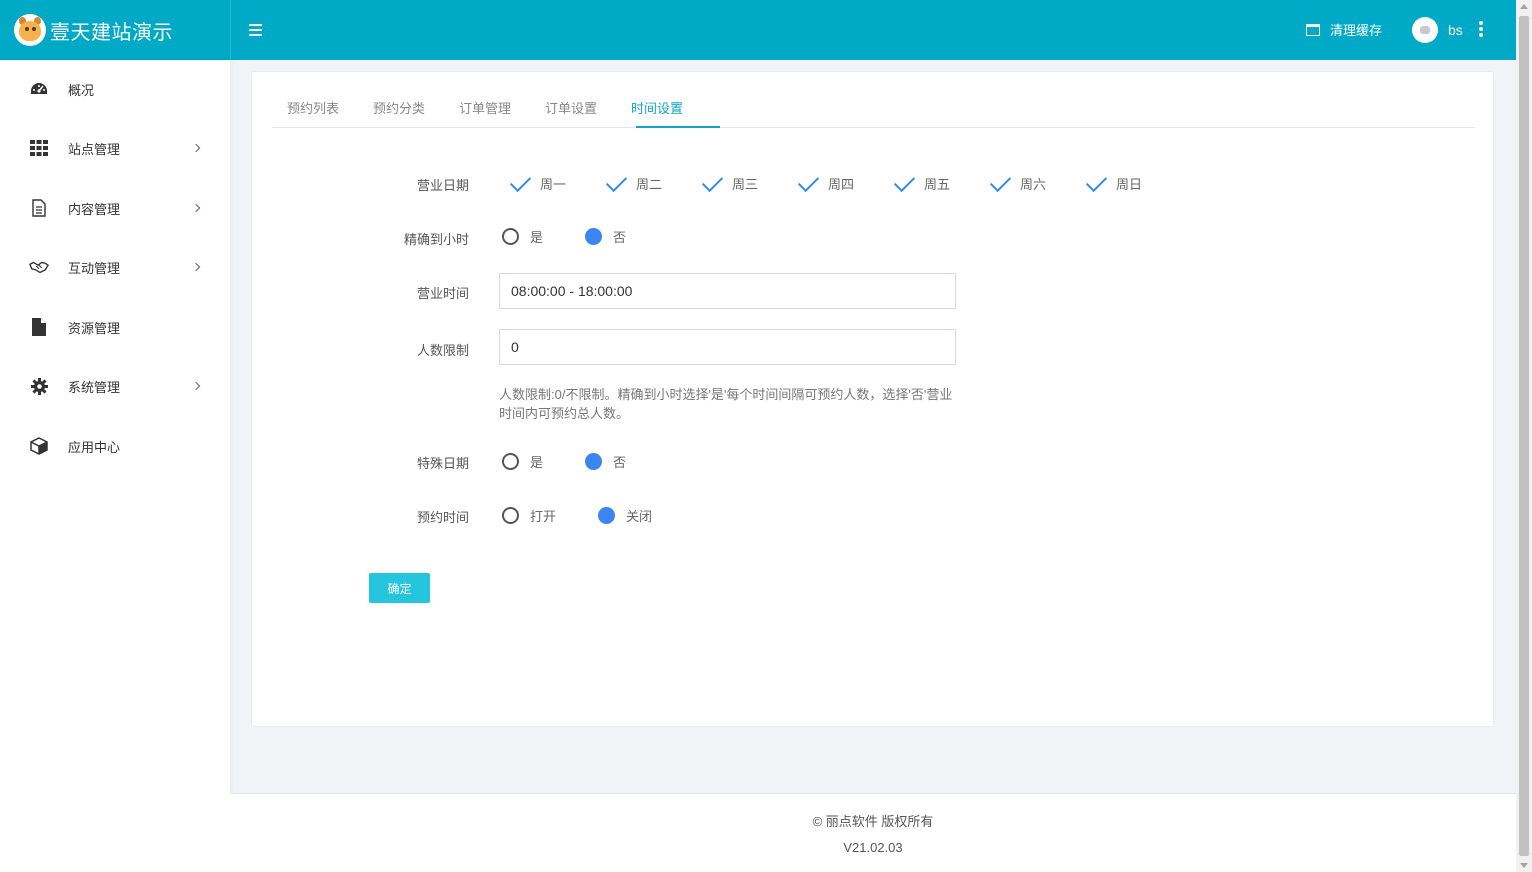 The height and width of the screenshot is (872, 1532). I want to click on sidebar-item-label: 互动管理, so click(94, 268).